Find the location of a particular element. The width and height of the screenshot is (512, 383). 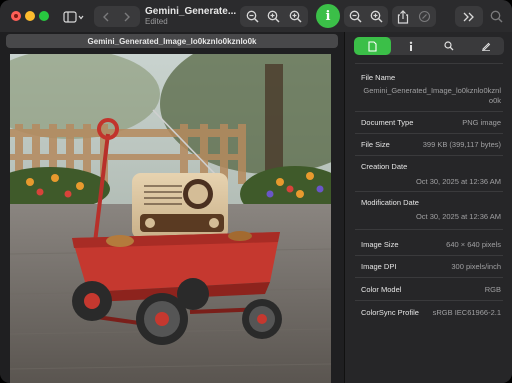

toolbar: Gemini_Generate... Edited i is located at coordinates (256, 16).